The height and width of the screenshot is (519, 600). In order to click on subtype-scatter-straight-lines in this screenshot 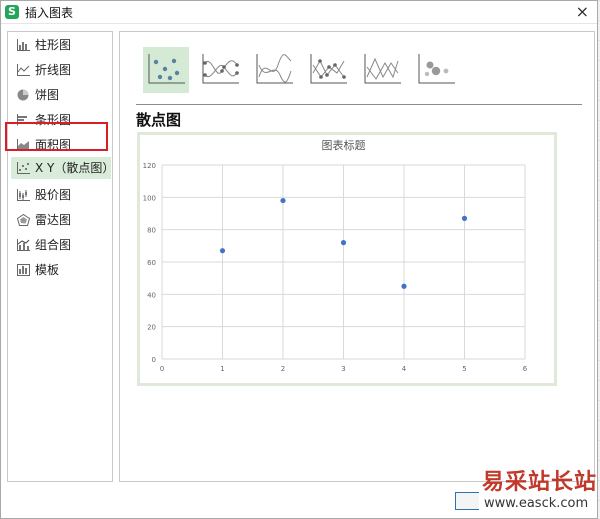, I will do `click(382, 70)`.